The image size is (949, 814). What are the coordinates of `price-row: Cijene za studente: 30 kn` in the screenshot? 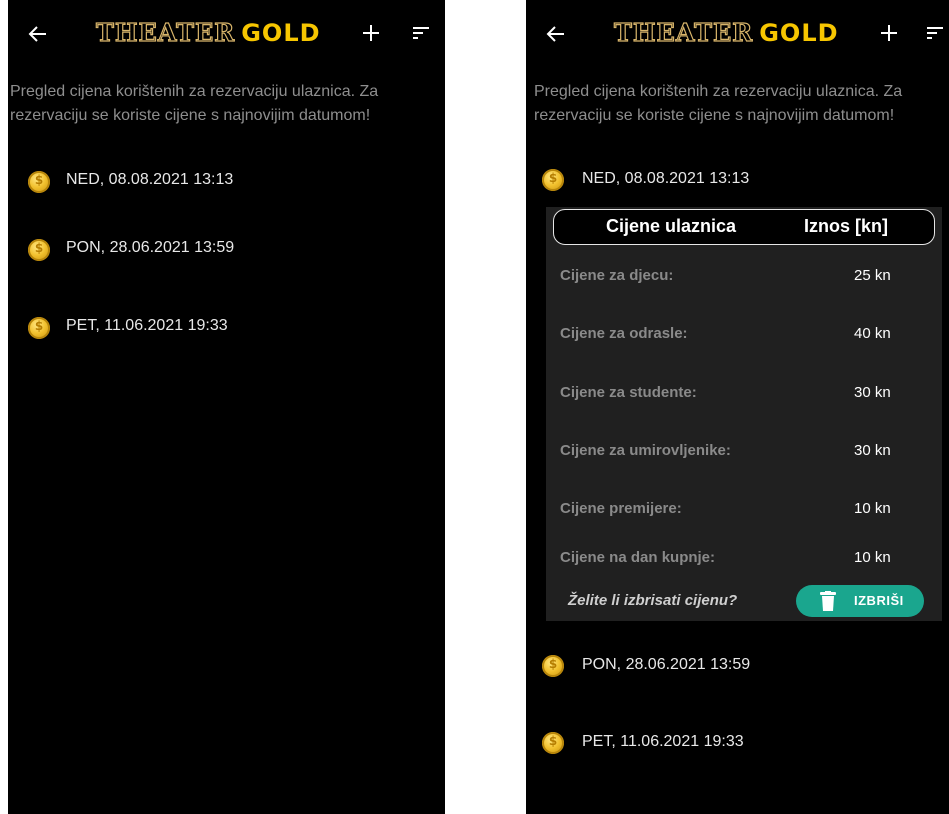 It's located at (744, 395).